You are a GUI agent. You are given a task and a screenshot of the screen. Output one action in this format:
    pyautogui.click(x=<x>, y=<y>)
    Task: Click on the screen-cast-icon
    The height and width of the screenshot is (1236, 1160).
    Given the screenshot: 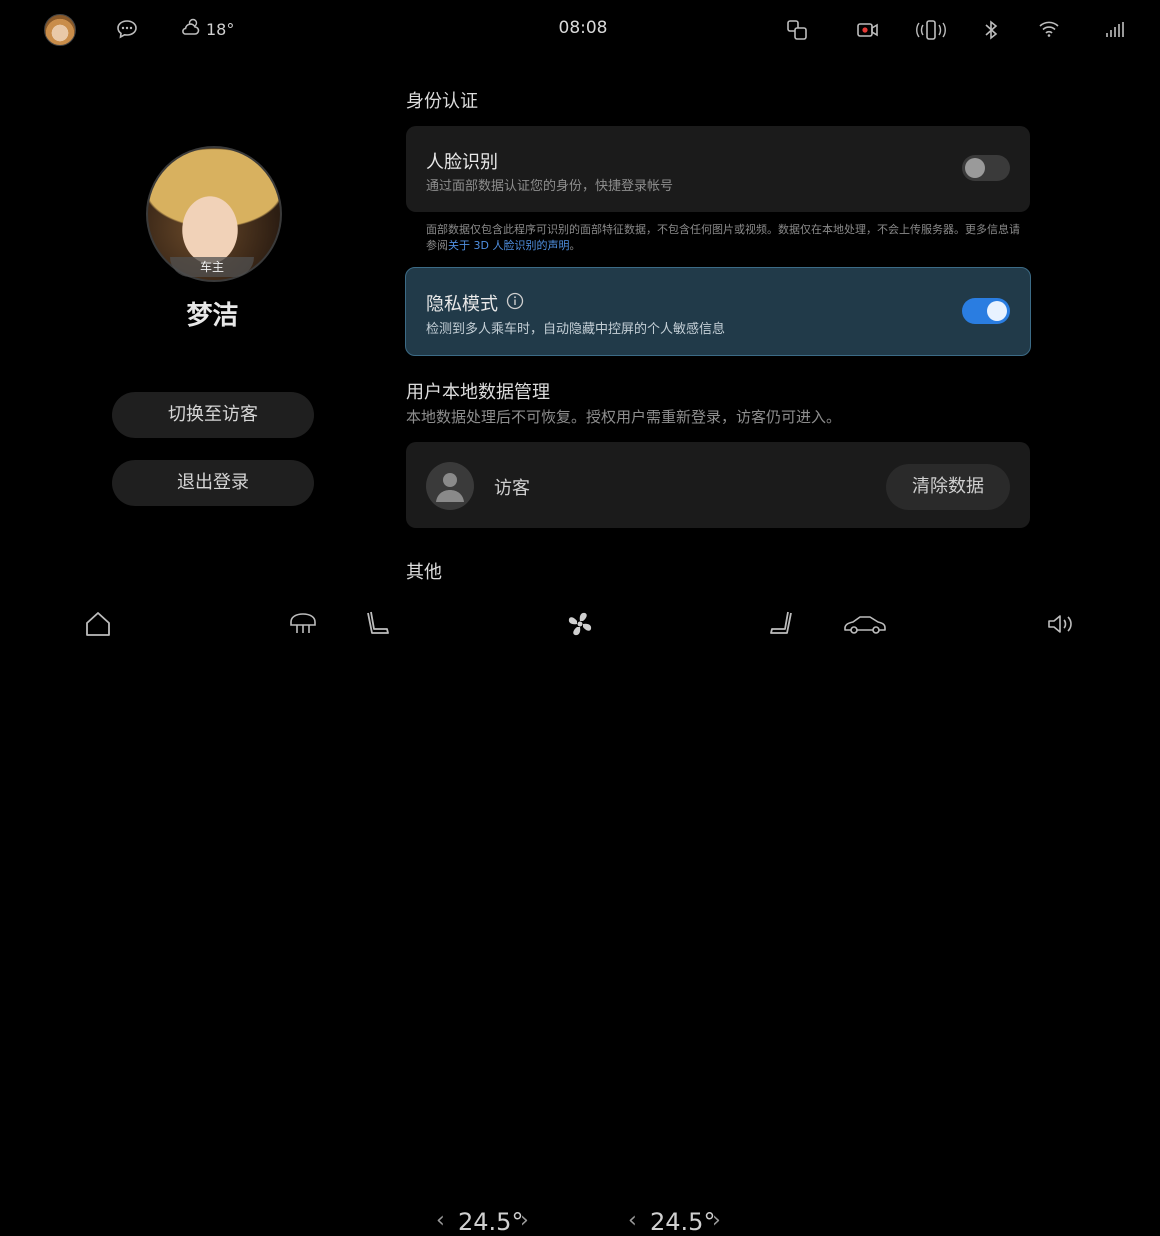 What is the action you would take?
    pyautogui.click(x=797, y=32)
    